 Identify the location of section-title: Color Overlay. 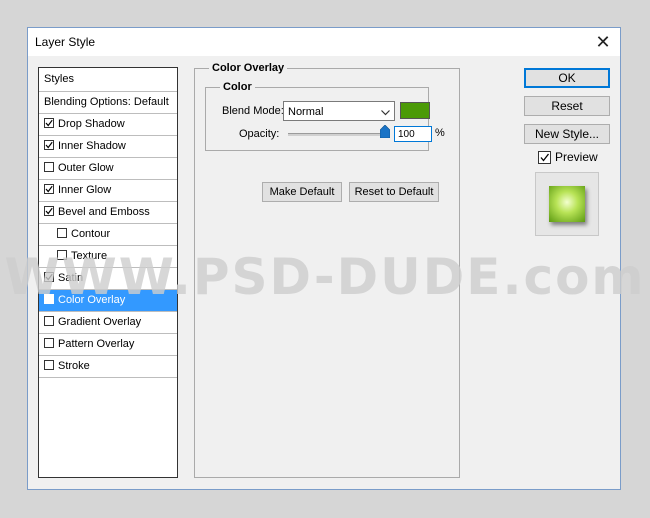
(248, 68).